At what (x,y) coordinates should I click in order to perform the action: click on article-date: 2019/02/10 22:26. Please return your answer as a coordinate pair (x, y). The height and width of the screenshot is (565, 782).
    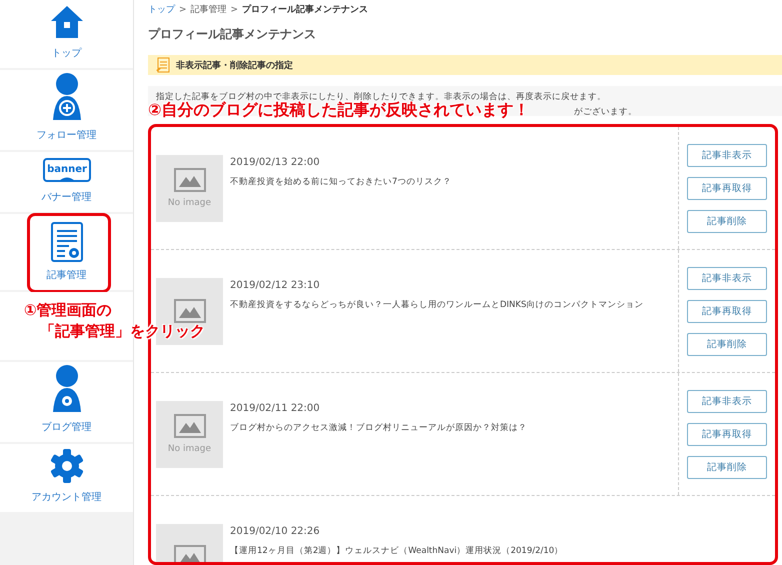
    Looking at the image, I should click on (275, 531).